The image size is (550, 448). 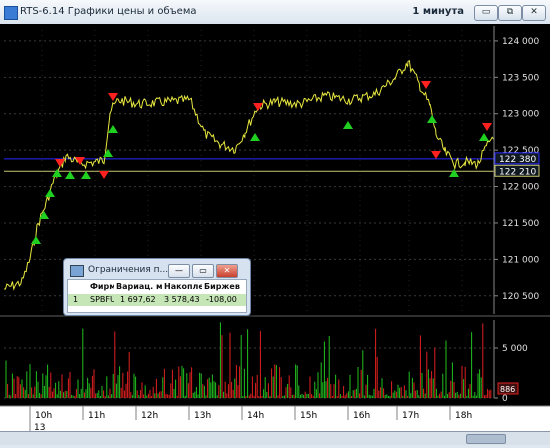 What do you see at coordinates (108, 11) in the screenshot?
I see `window-title: RTS-6.14 Графики цены и объема` at bounding box center [108, 11].